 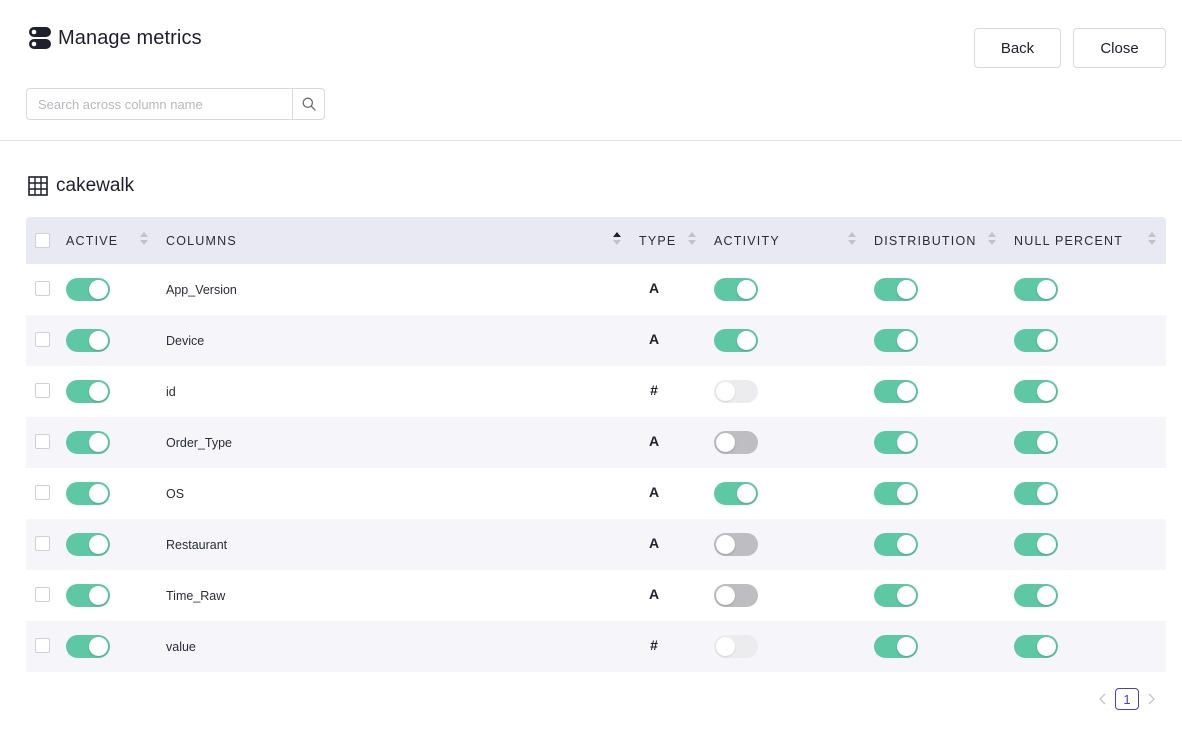 I want to click on sort-activity-icon, so click(x=852, y=240).